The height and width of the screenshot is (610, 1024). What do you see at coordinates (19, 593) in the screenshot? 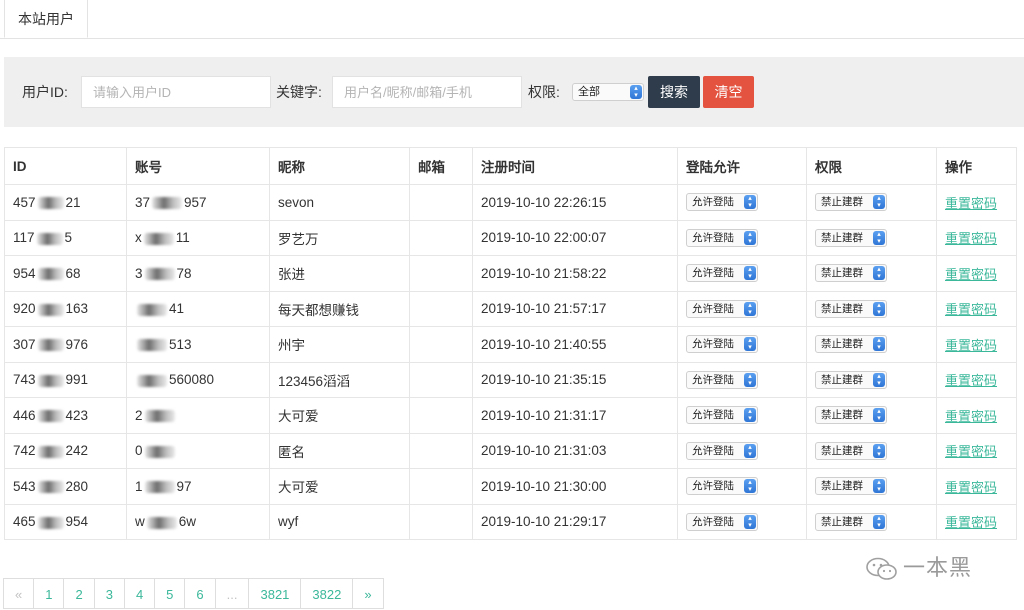
I see `page-prev-button: «` at bounding box center [19, 593].